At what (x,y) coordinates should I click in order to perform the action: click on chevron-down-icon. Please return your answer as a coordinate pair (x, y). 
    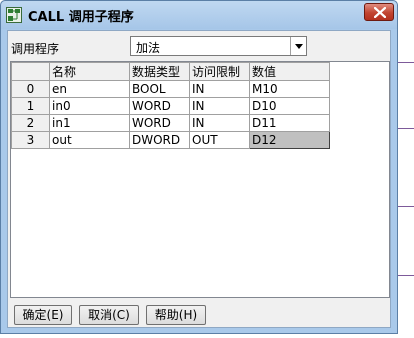
    Looking at the image, I should click on (299, 46).